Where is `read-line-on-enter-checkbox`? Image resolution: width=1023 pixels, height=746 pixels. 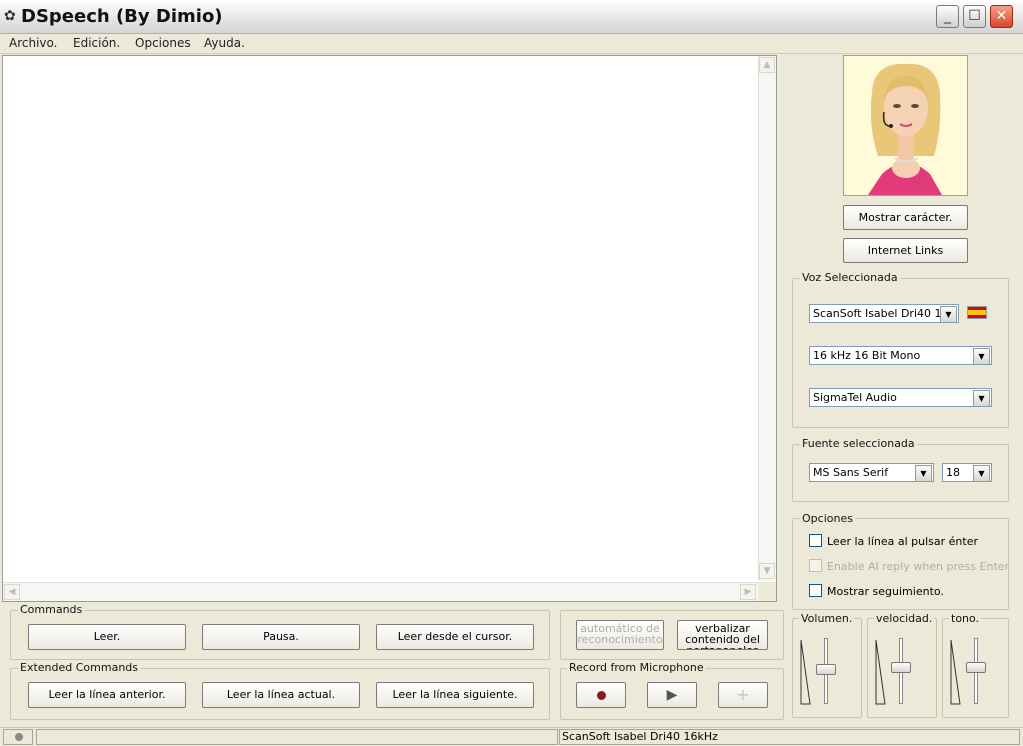
read-line-on-enter-checkbox is located at coordinates (815, 540).